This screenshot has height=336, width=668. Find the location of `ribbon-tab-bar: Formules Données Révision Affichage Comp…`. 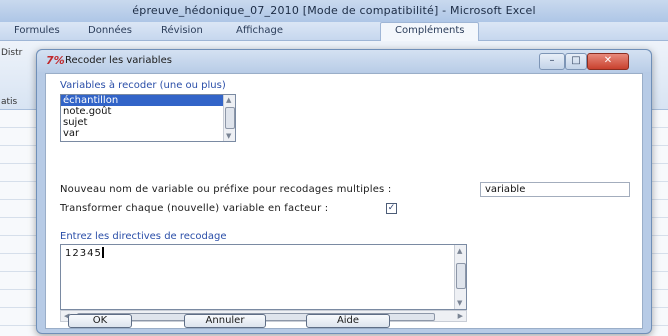

ribbon-tab-bar: Formules Données Révision Affichage Comp… is located at coordinates (334, 32).